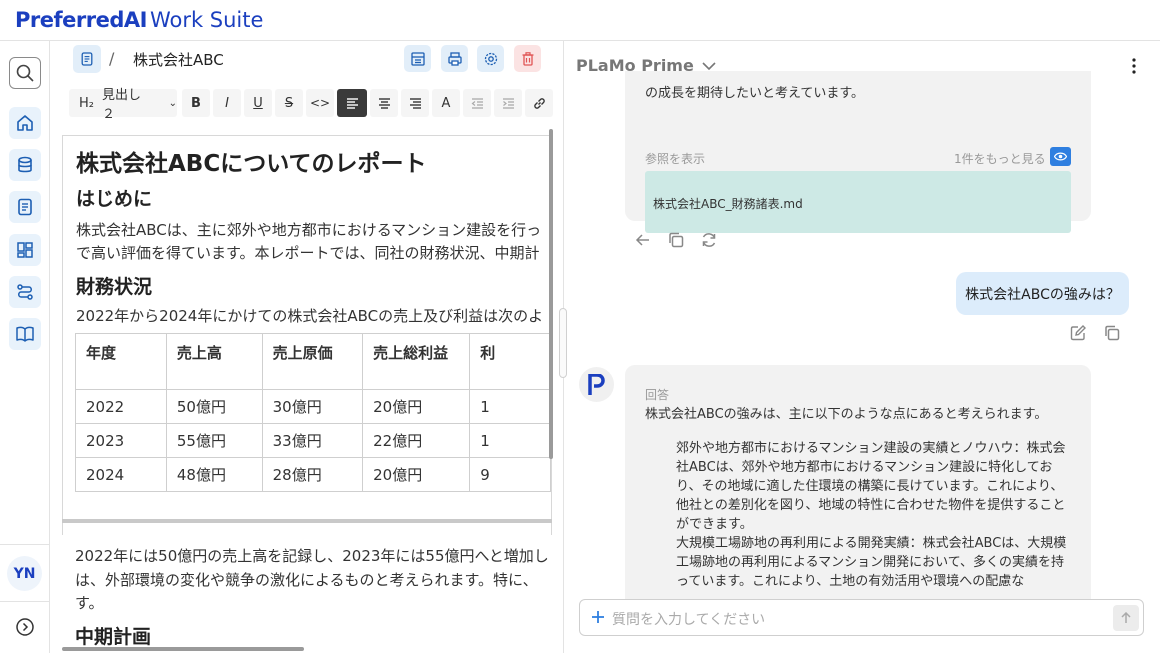 This screenshot has width=1160, height=653. Describe the element at coordinates (313, 440) in the screenshot. I see `table-row: 2023 55億円 33億円 22億円 1` at that location.